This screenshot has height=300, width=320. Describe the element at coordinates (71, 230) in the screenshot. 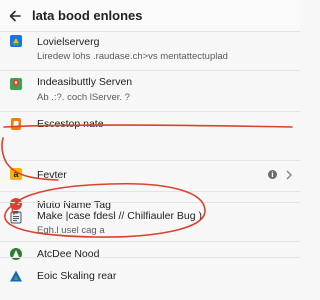

I see `item-subtitle: Egh.l usel cag a` at that location.